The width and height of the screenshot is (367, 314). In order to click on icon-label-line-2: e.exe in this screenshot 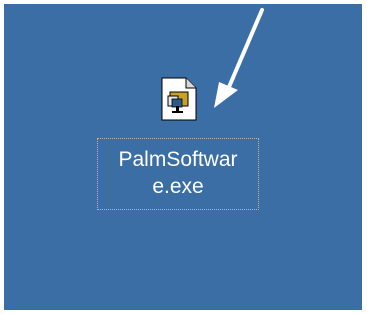, I will do `click(178, 186)`.